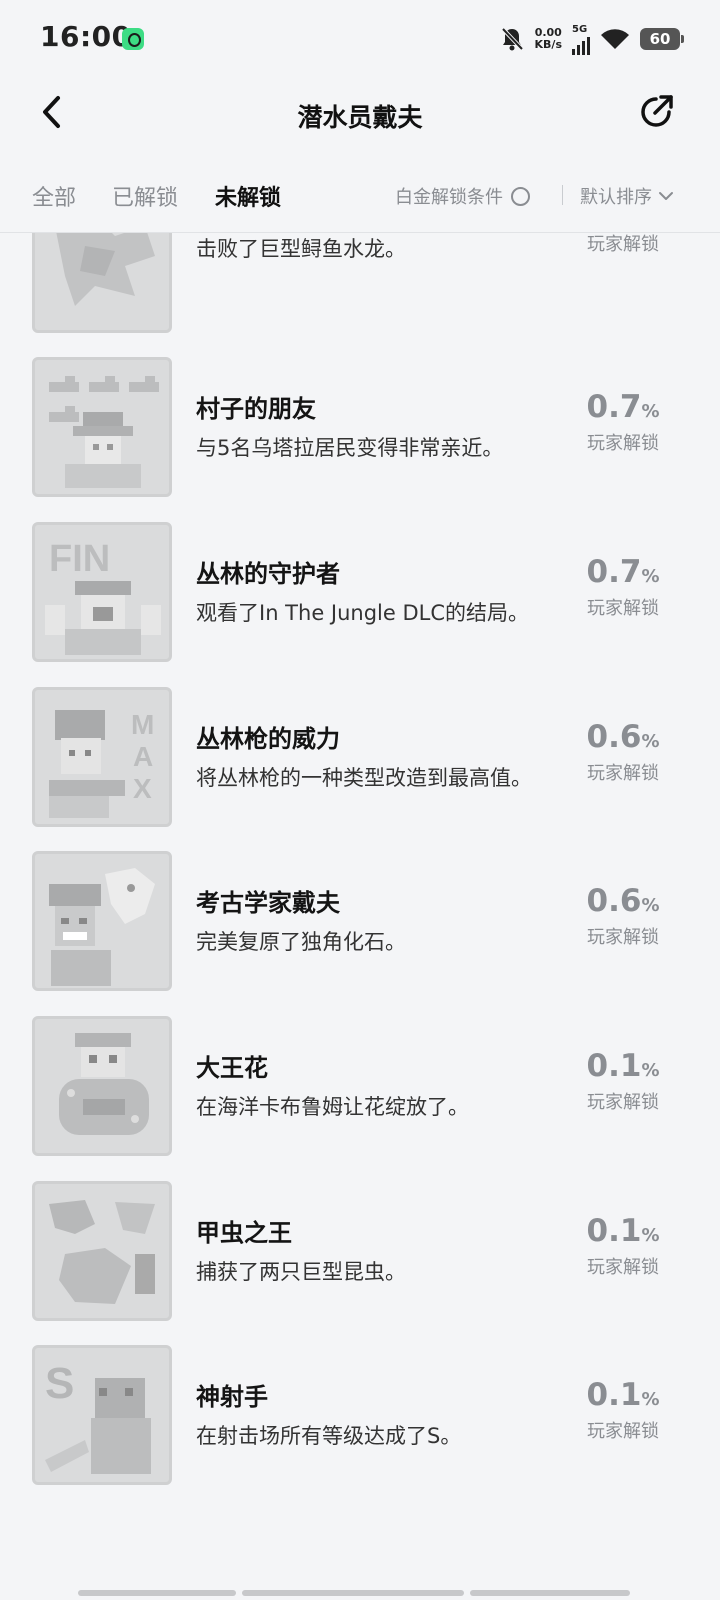  Describe the element at coordinates (512, 39) in the screenshot. I see `bell-muted-icon` at that location.